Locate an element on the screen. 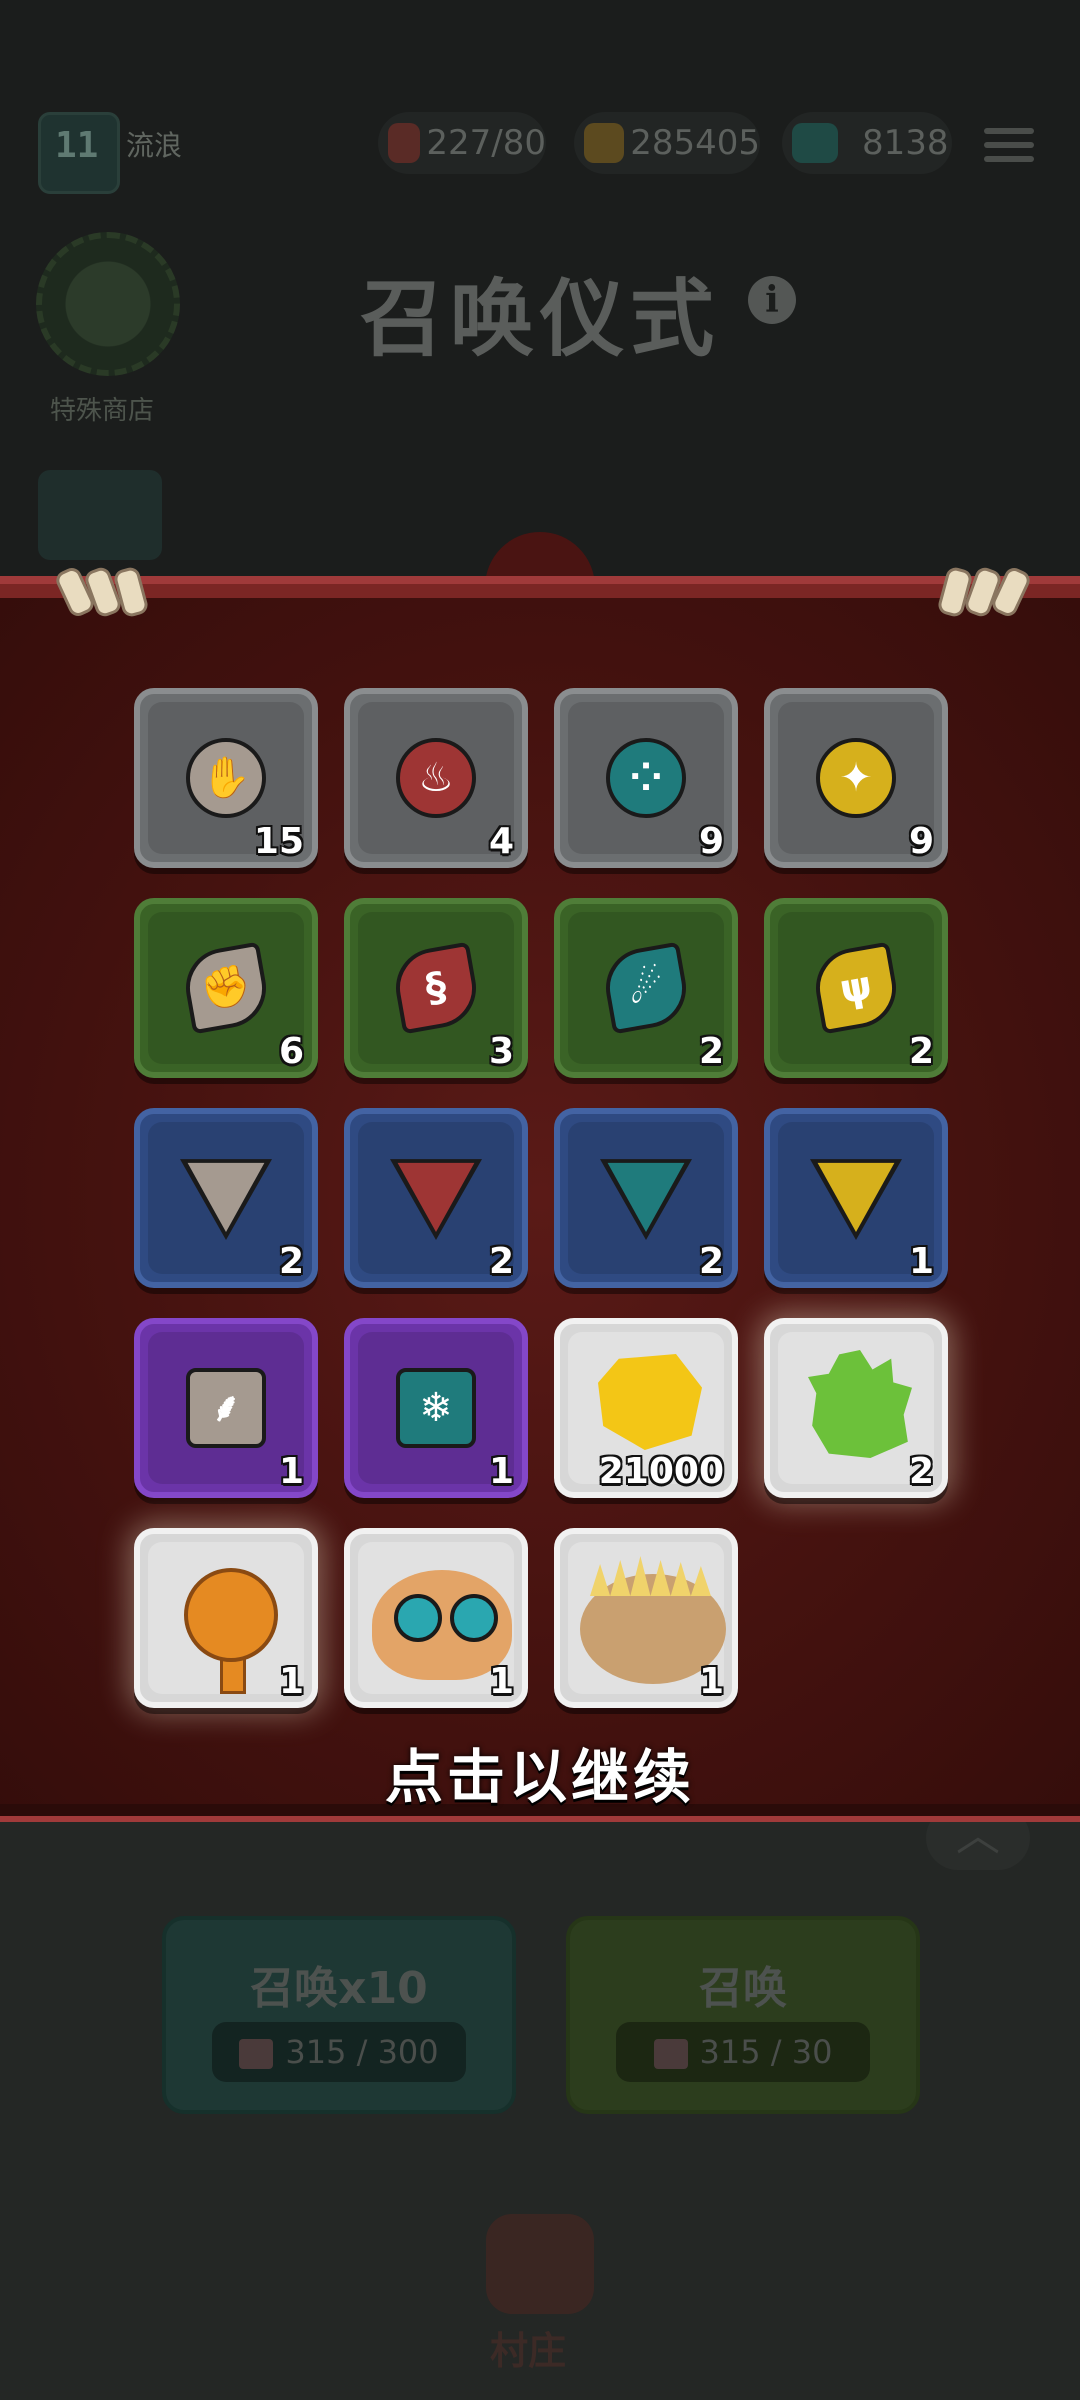  emerald-icon is located at coordinates (815, 143).